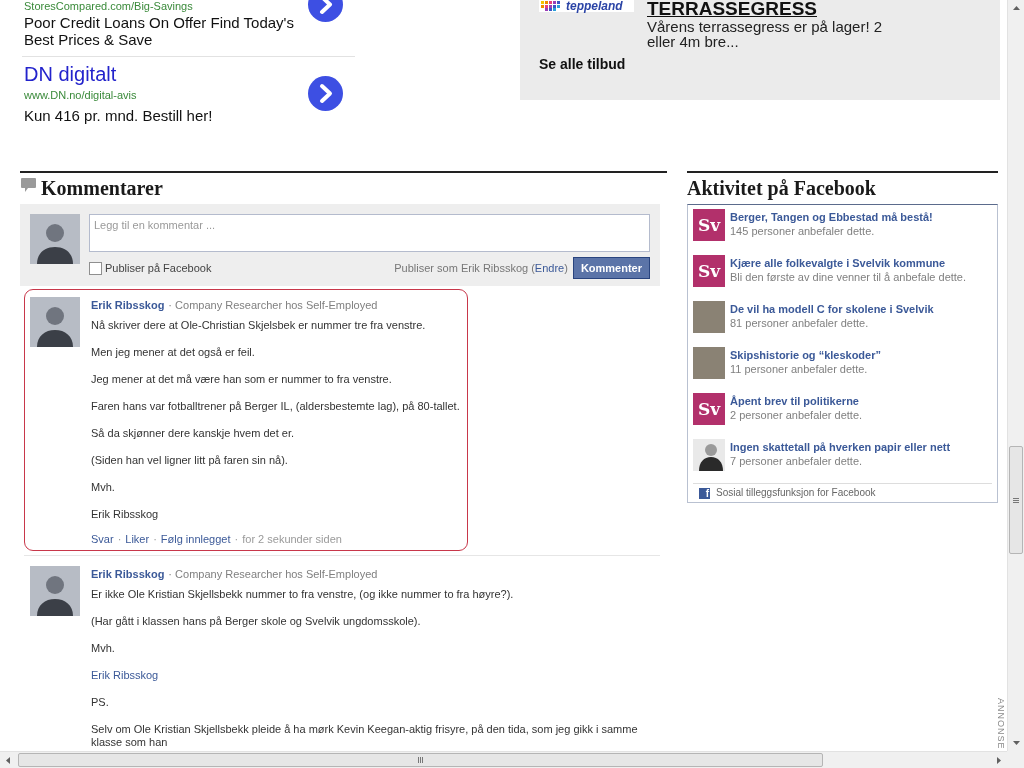 Image resolution: width=1024 pixels, height=768 pixels. I want to click on comment-text: Faren hans var fotballtrener på Berger IL, (aldersbestemte lag), på 80-tallet., so click(276, 406).